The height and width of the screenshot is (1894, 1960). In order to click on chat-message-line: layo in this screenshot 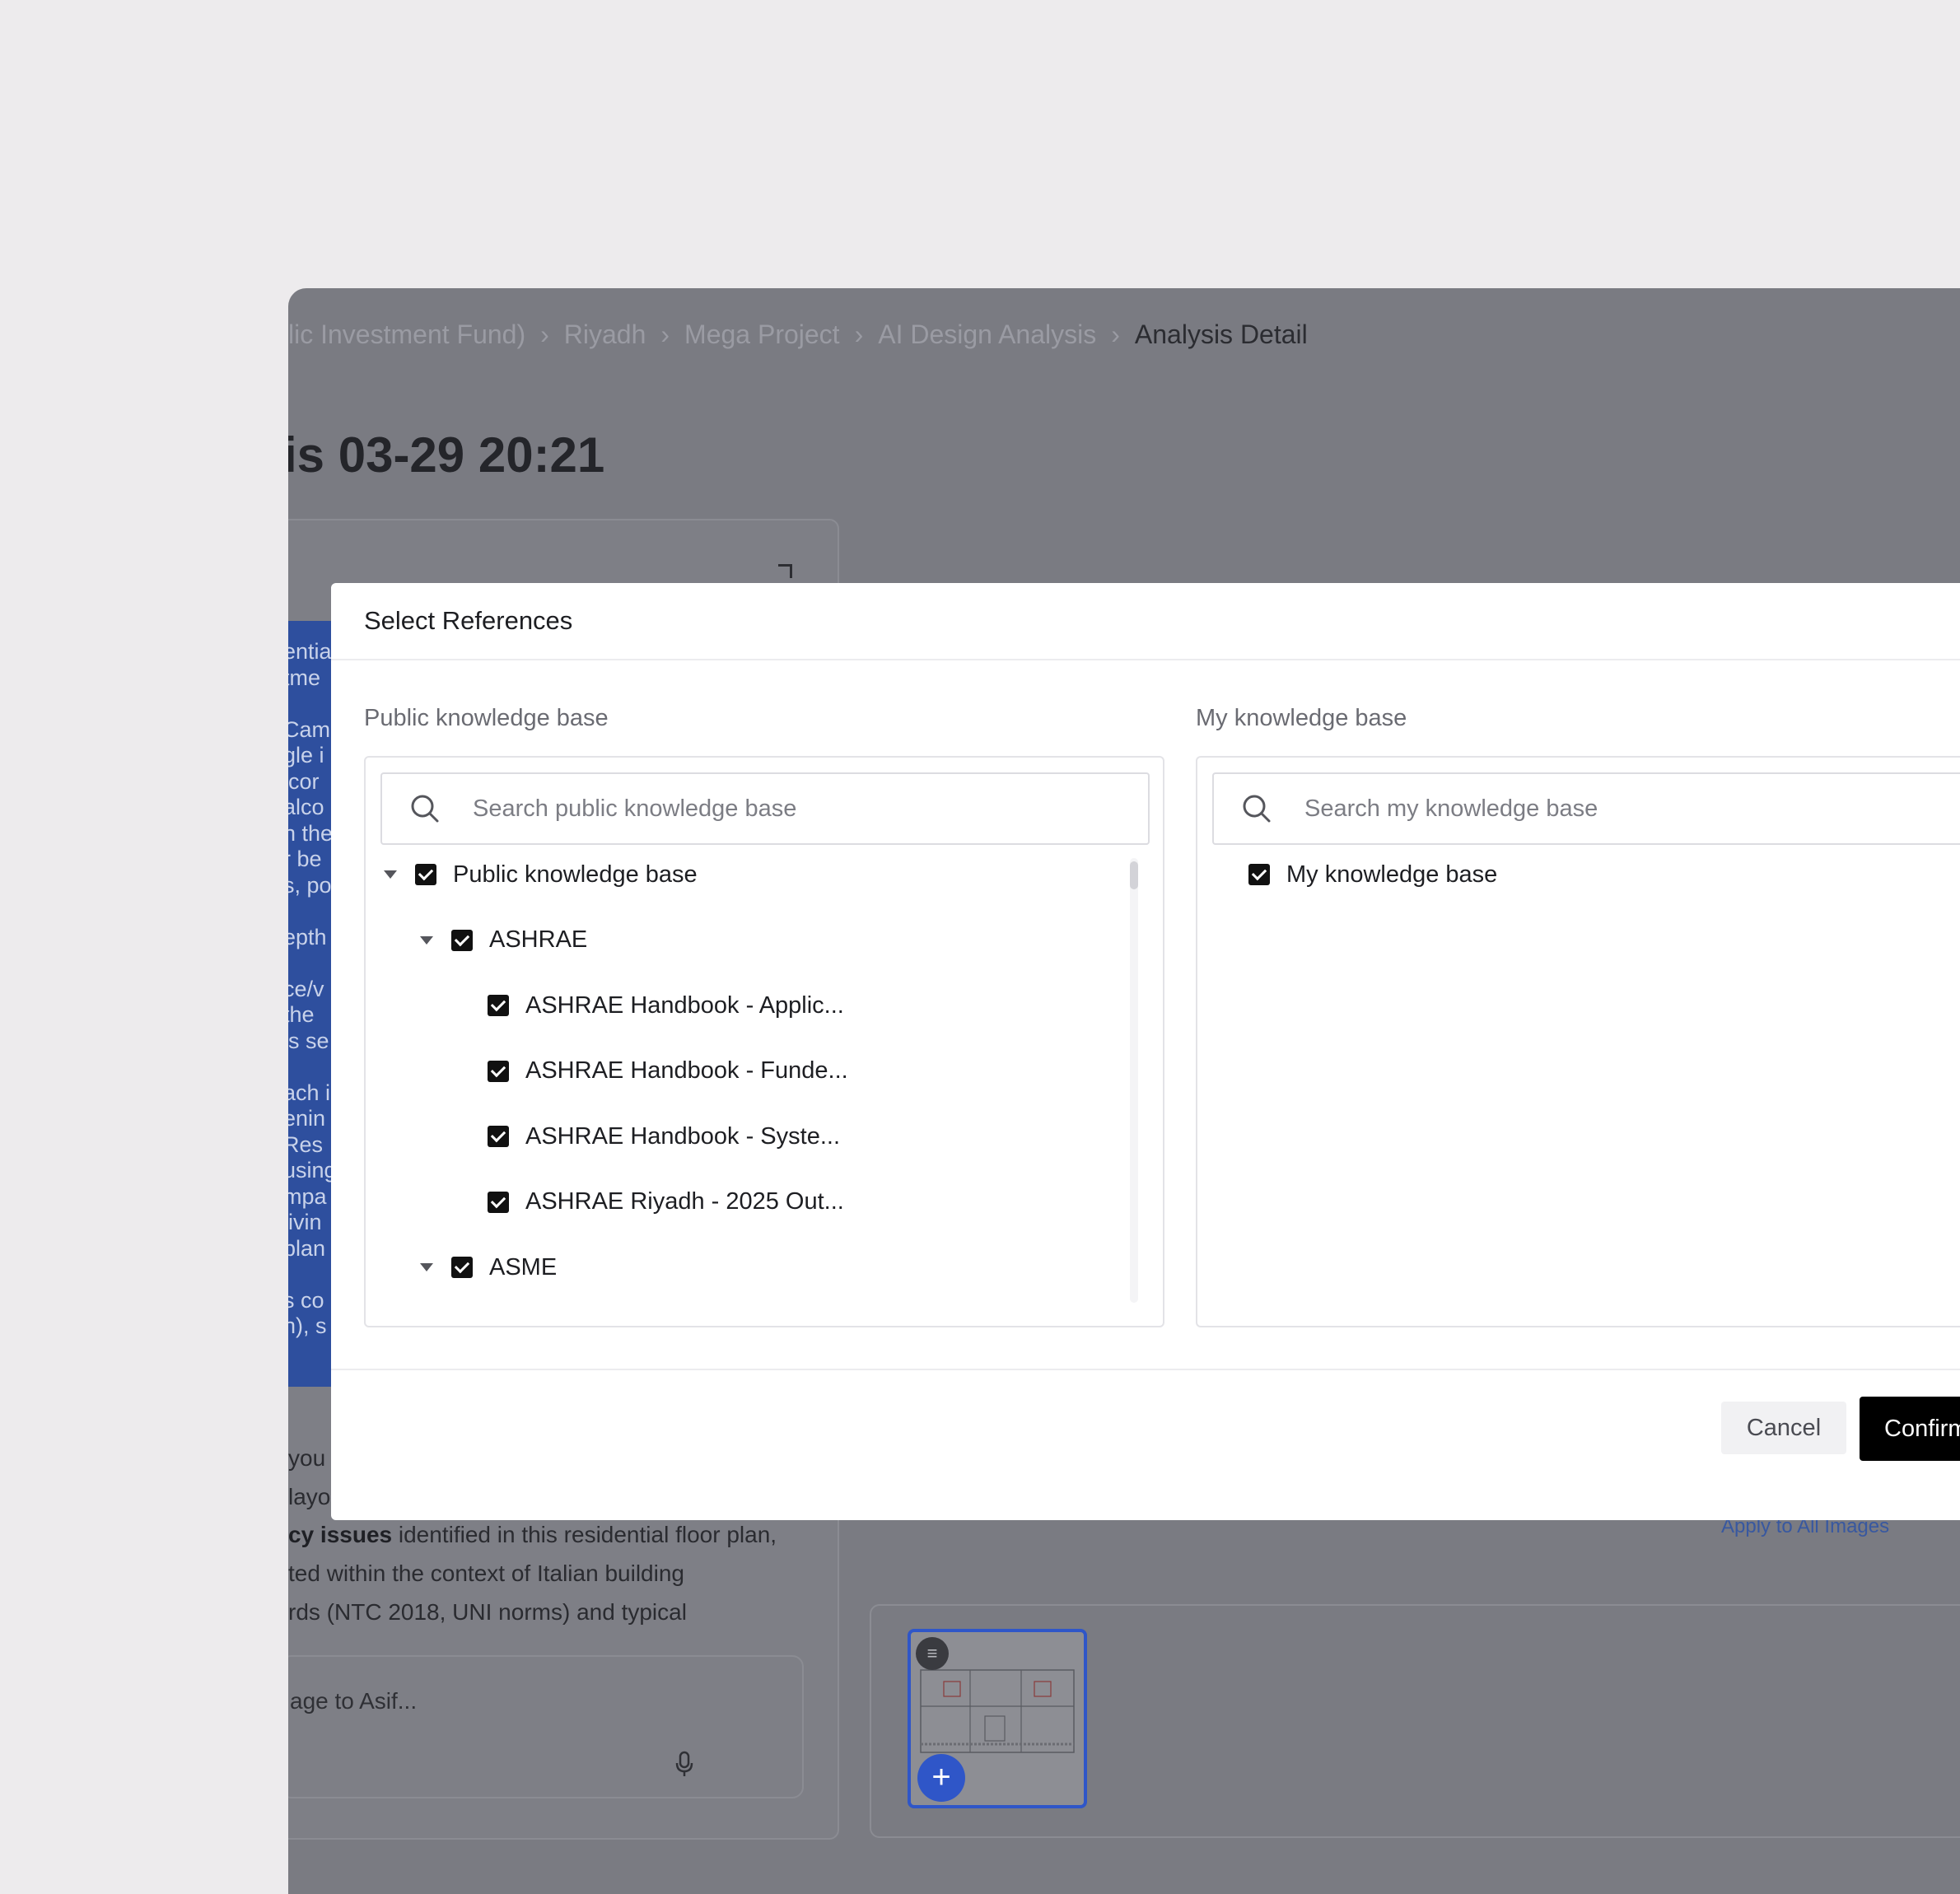, I will do `click(309, 1497)`.